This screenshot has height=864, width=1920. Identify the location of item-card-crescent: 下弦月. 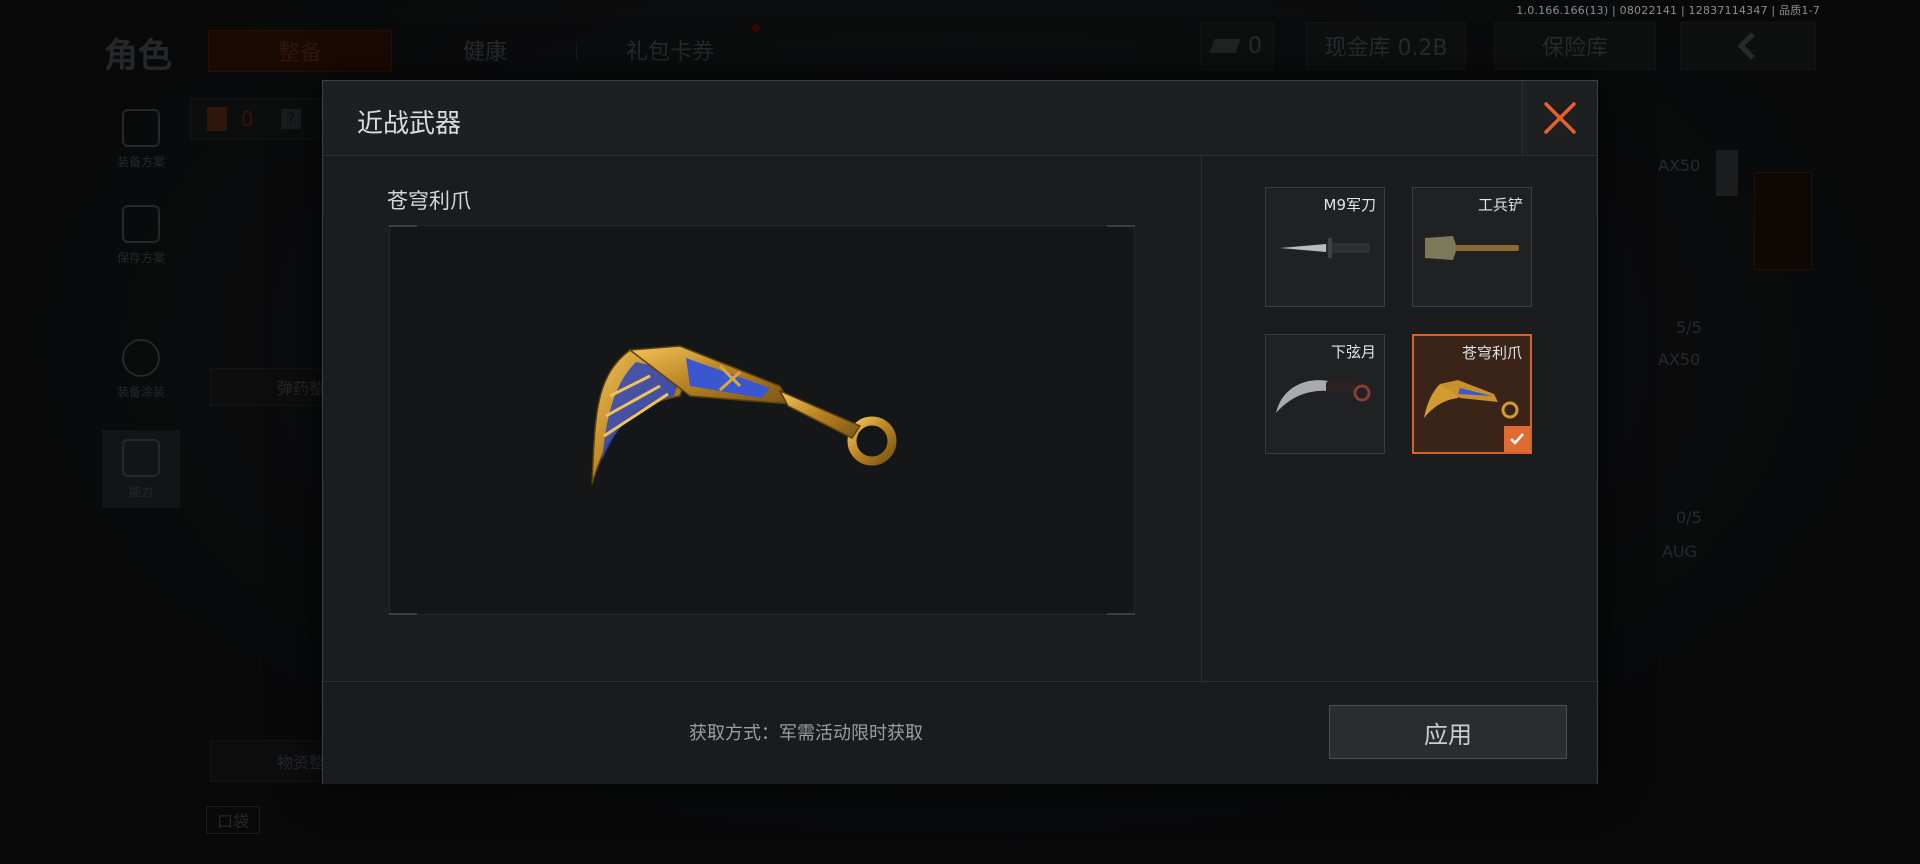
(1325, 394).